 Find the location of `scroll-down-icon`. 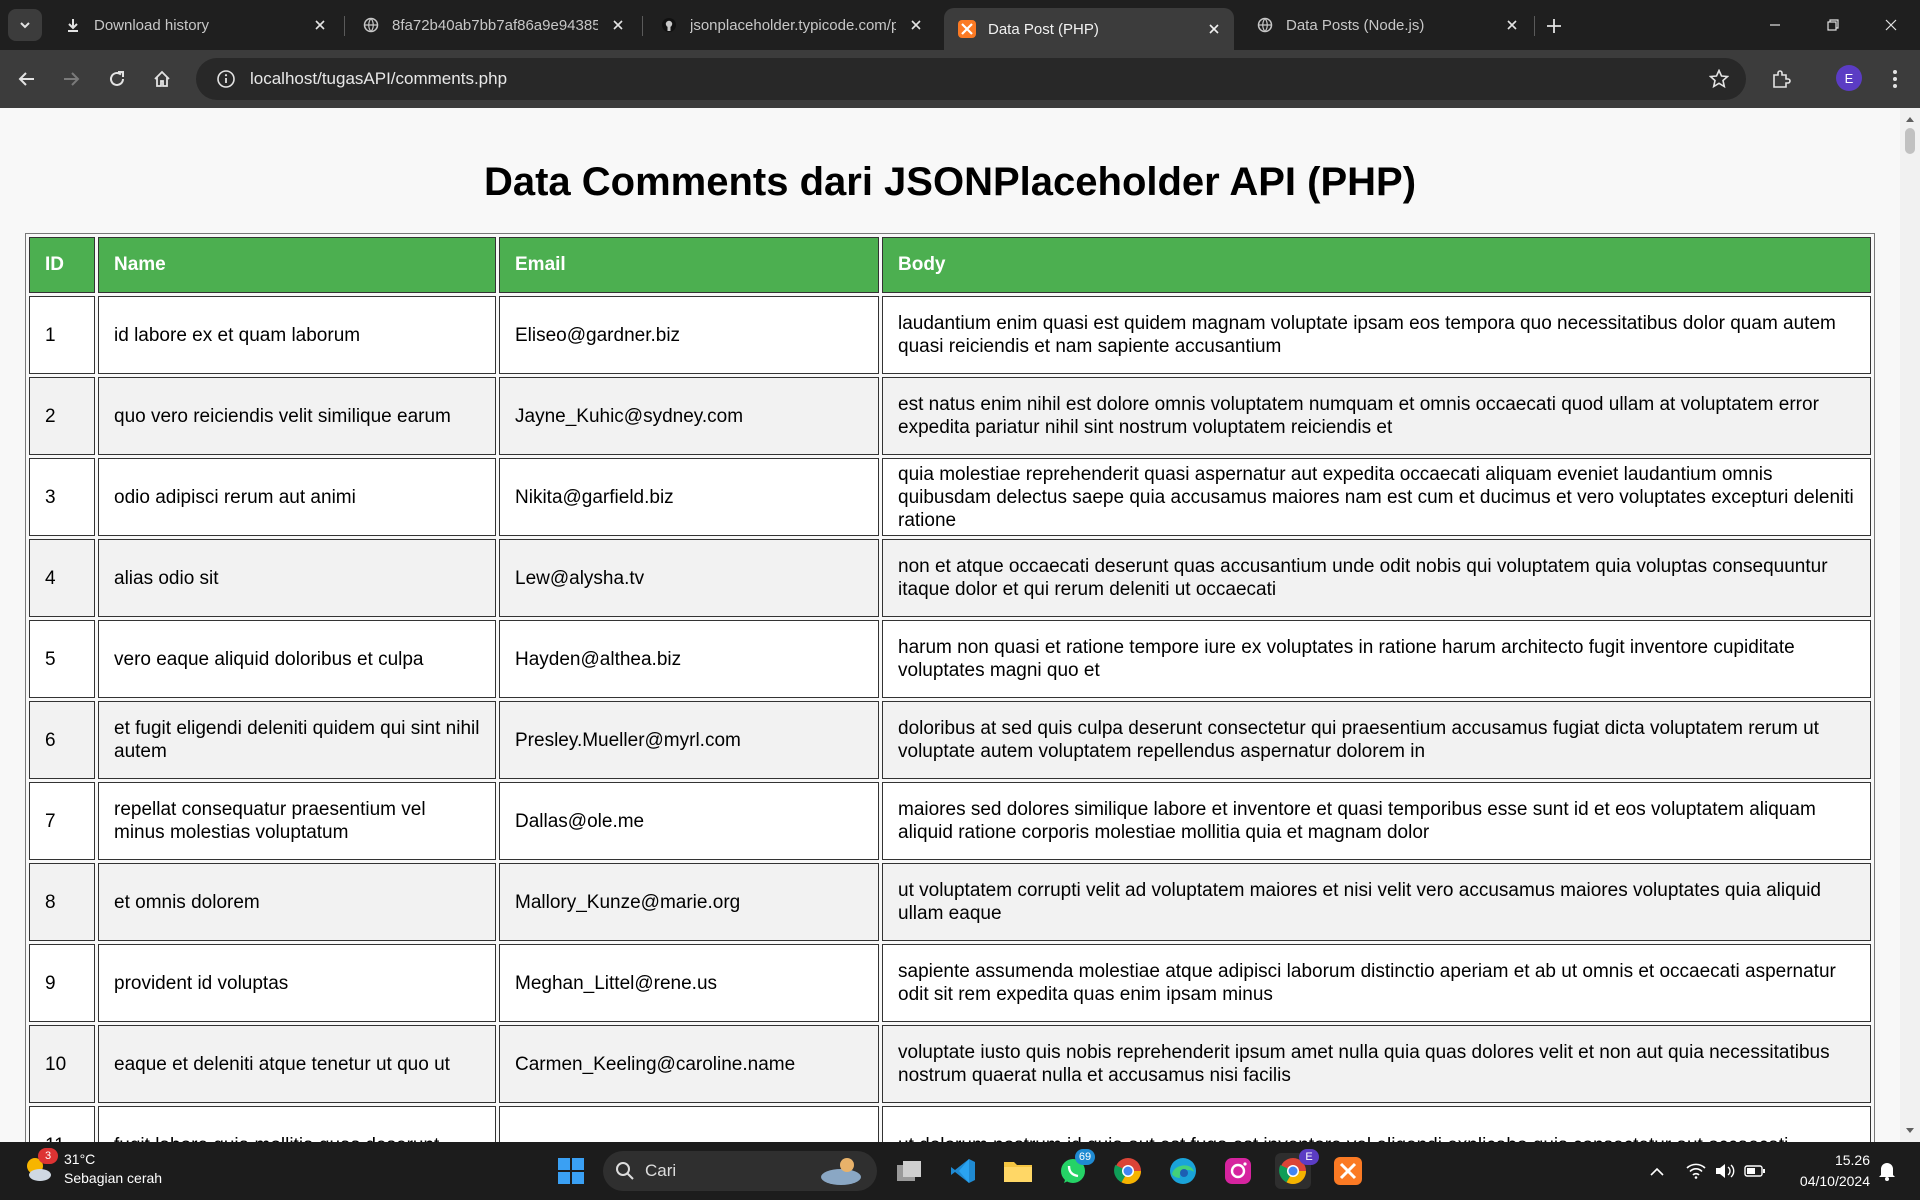

scroll-down-icon is located at coordinates (1910, 1131).